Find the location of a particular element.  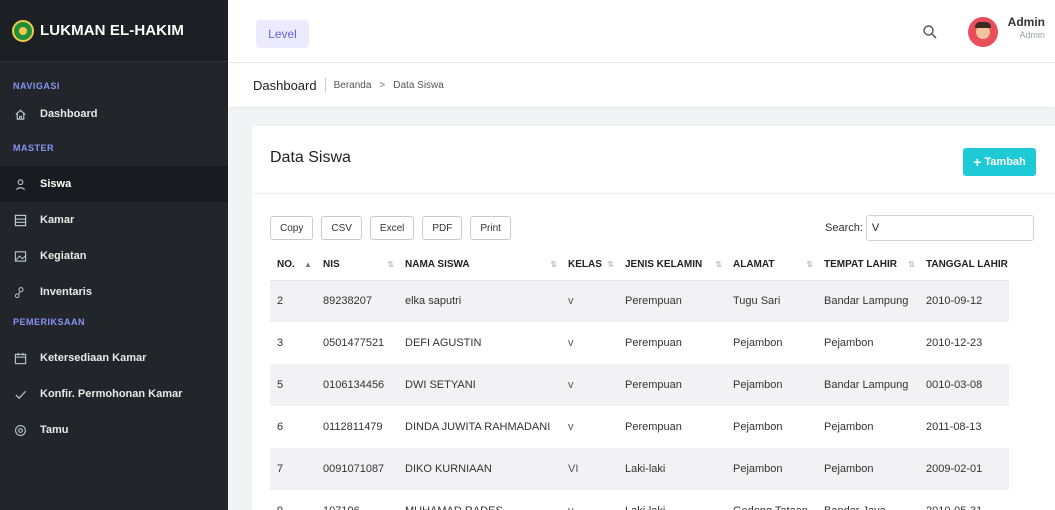

cell-tanggal-lahir: 2009-02-01 is located at coordinates (964, 469).